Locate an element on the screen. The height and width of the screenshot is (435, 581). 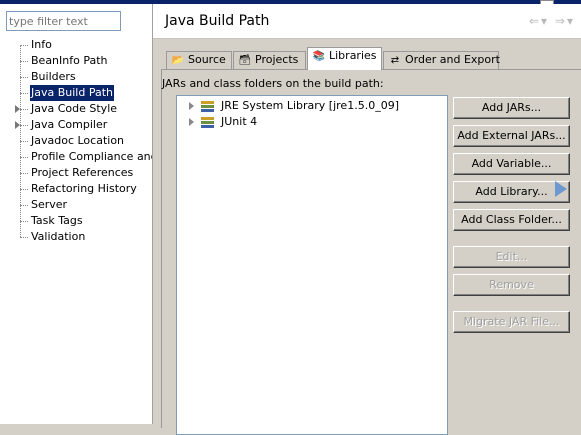
forward-arrow-icon: ⇒ is located at coordinates (561, 21).